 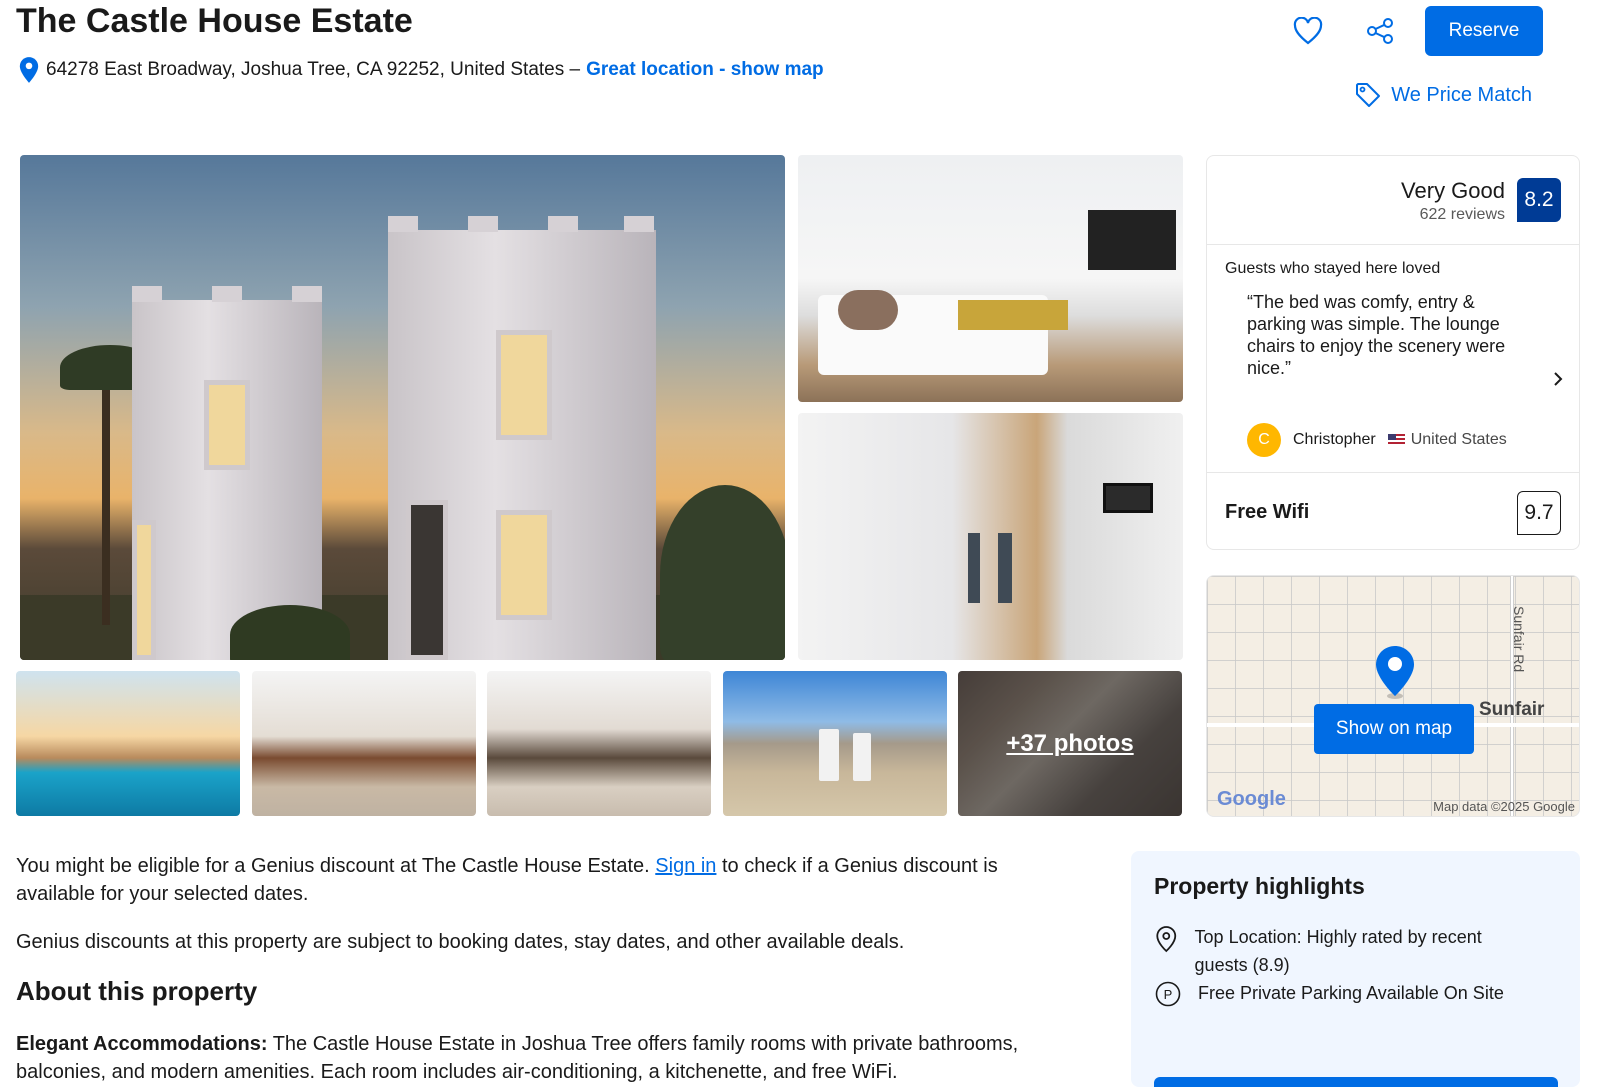 What do you see at coordinates (990, 536) in the screenshot?
I see `bathroom-photo` at bounding box center [990, 536].